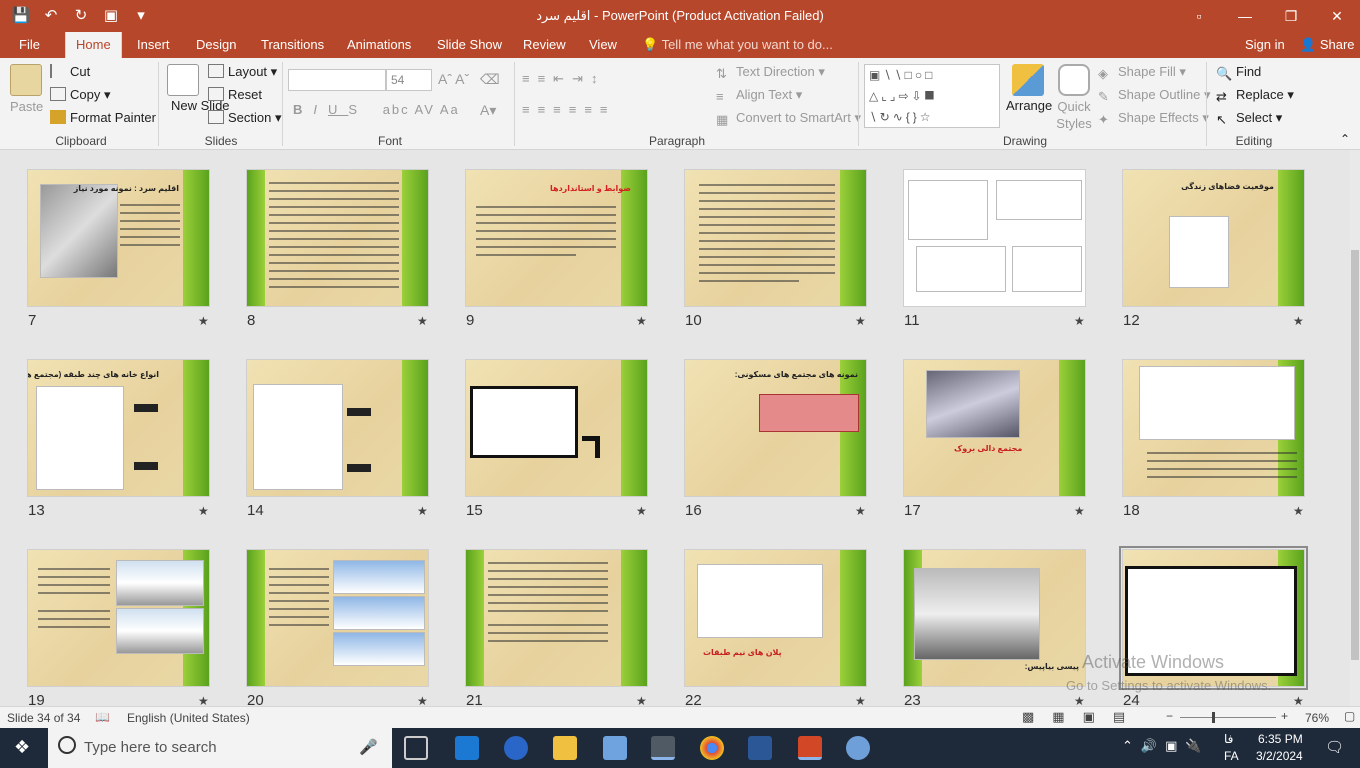 This screenshot has height=768, width=1360. Describe the element at coordinates (994, 428) in the screenshot. I see `slide-thumbnail: مجتمع دالی بروک` at that location.